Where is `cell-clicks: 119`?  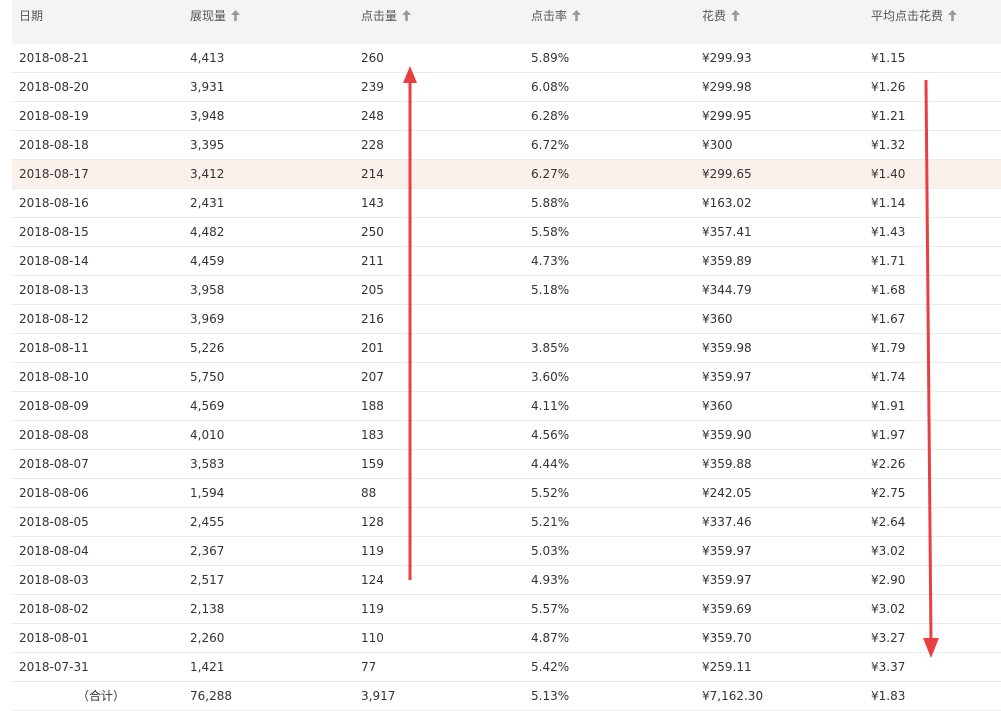
cell-clicks: 119 is located at coordinates (372, 609).